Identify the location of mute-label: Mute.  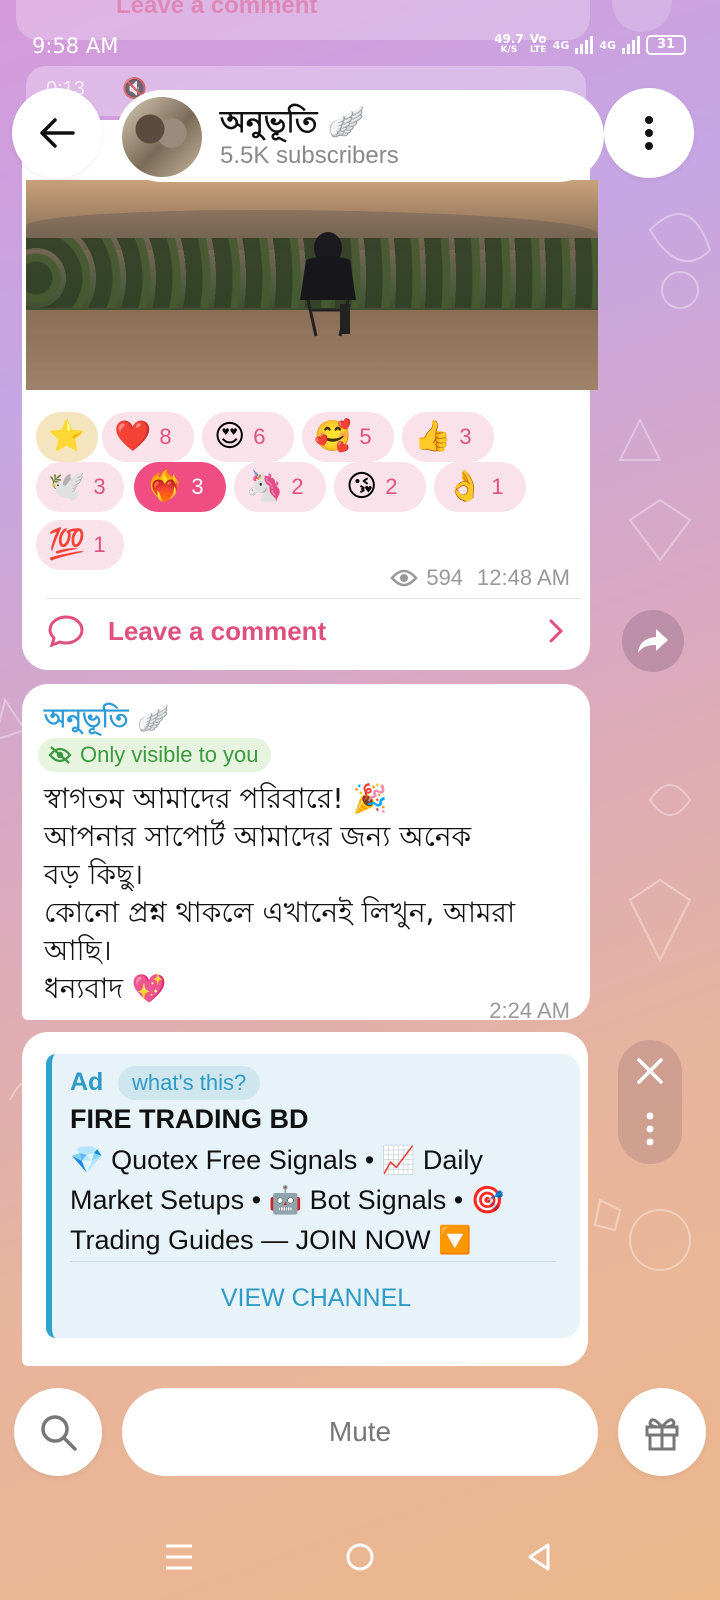
(360, 1431).